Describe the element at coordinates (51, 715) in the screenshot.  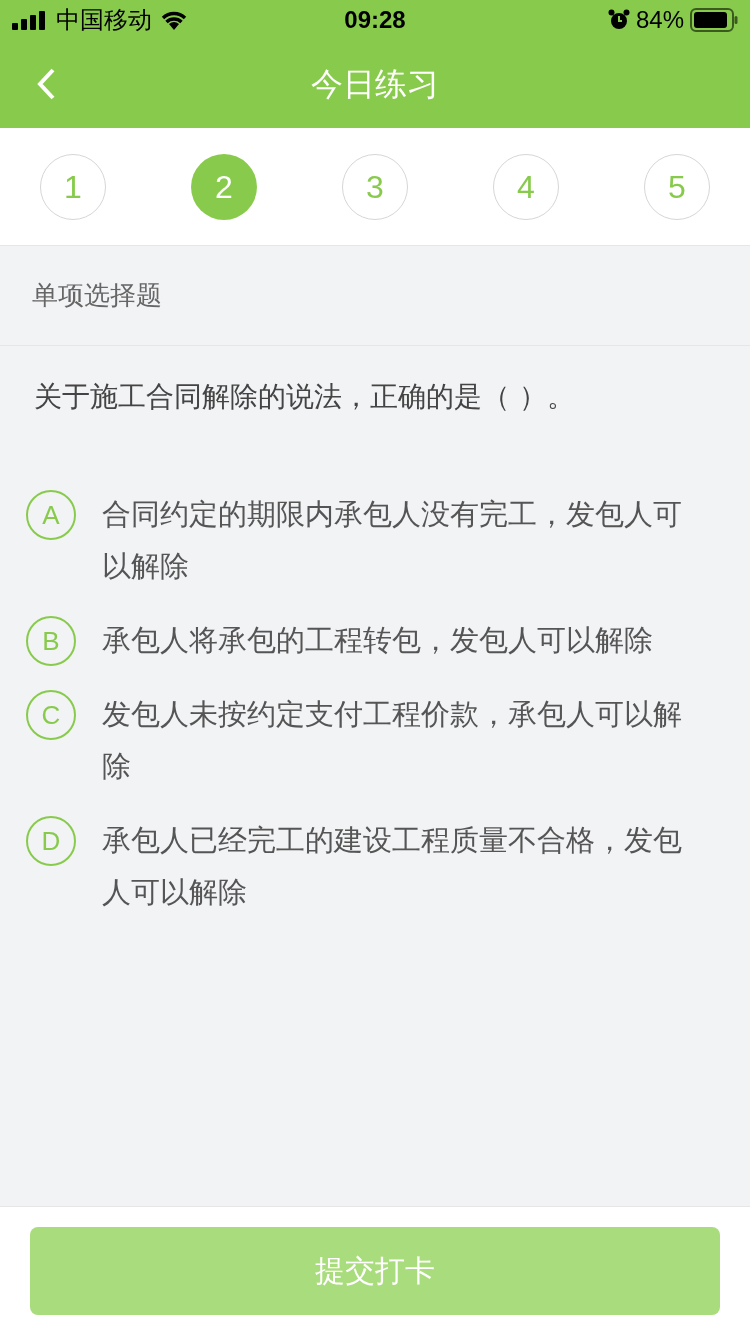
I see `option-letter-radio: C` at that location.